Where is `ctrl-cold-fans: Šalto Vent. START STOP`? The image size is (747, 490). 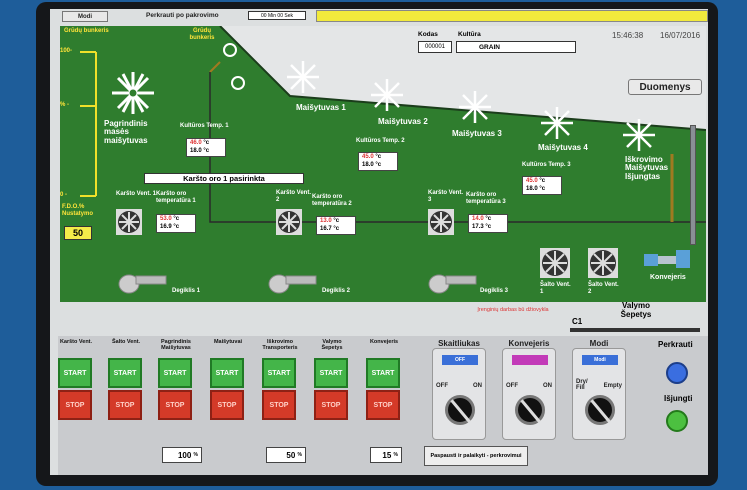
ctrl-cold-fans: Šalto Vent. START STOP is located at coordinates (126, 379).